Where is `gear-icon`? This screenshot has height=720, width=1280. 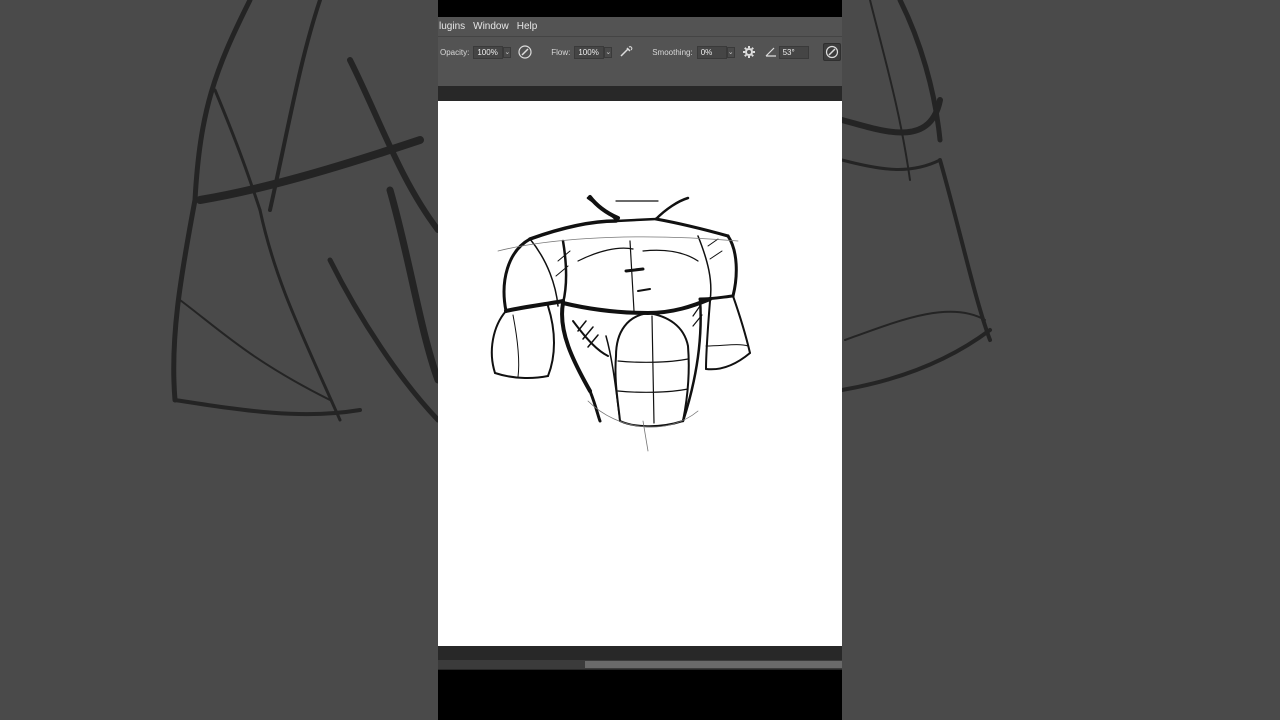 gear-icon is located at coordinates (749, 52).